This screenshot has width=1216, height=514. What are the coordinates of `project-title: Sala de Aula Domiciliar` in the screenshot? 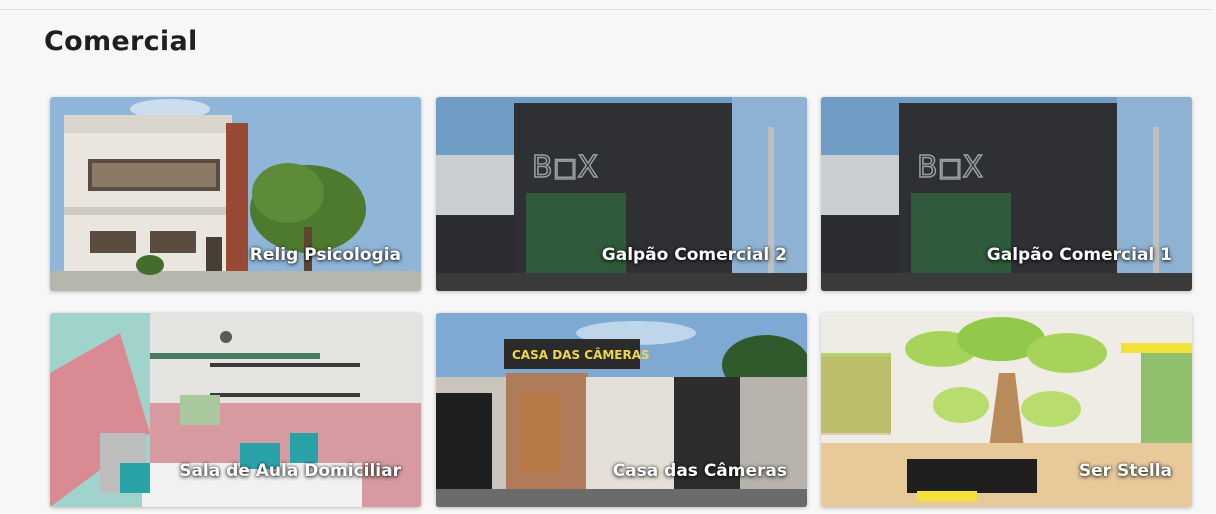 It's located at (290, 471).